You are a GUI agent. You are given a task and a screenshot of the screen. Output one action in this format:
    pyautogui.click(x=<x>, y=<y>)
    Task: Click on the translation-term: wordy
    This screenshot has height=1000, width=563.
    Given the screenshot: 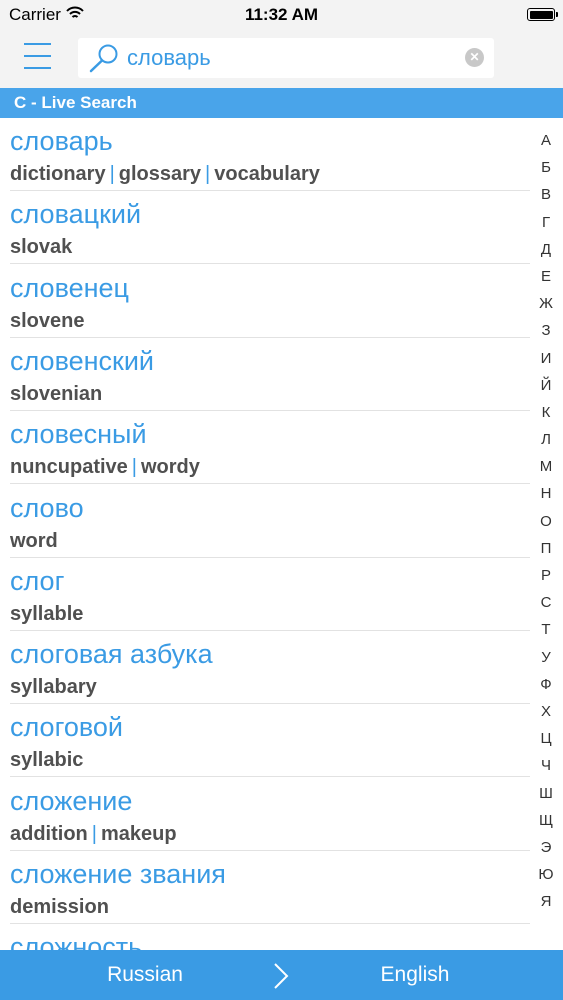 What is the action you would take?
    pyautogui.click(x=170, y=467)
    